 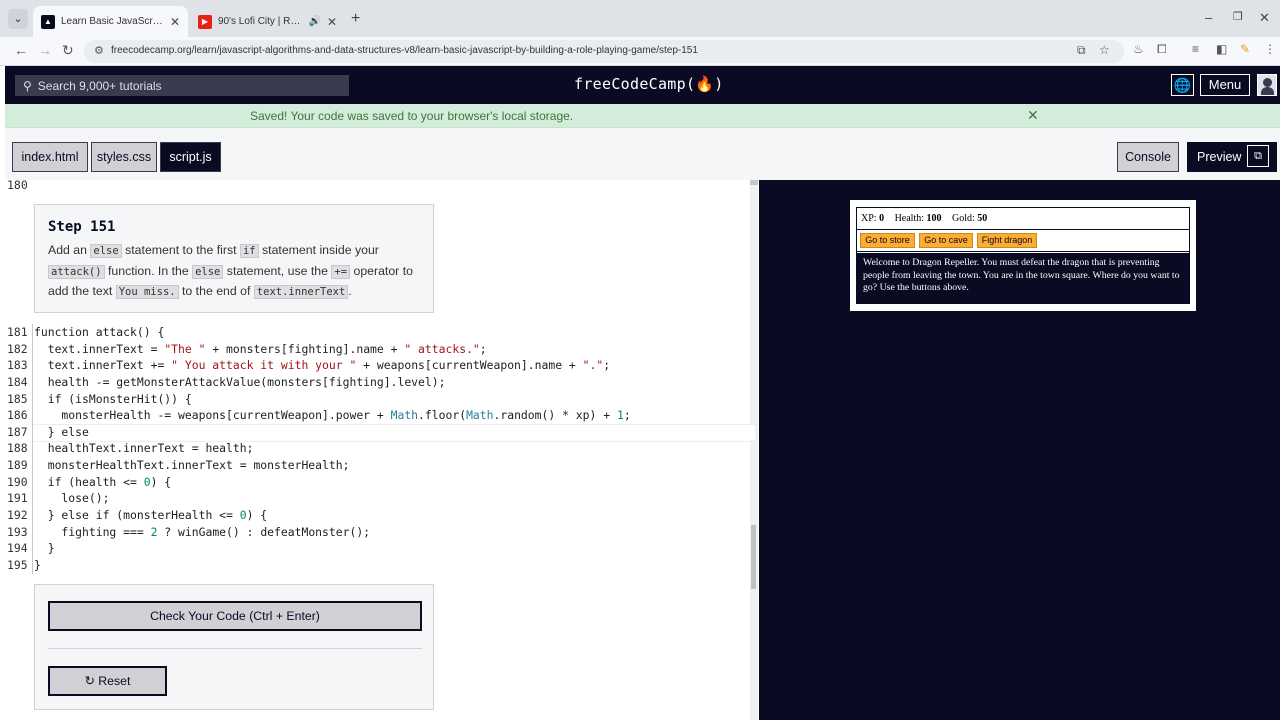 I want to click on line-number: 195, so click(x=17, y=564).